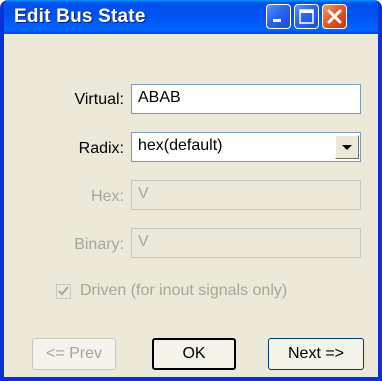  I want to click on radix-label: Radix:, so click(101, 148).